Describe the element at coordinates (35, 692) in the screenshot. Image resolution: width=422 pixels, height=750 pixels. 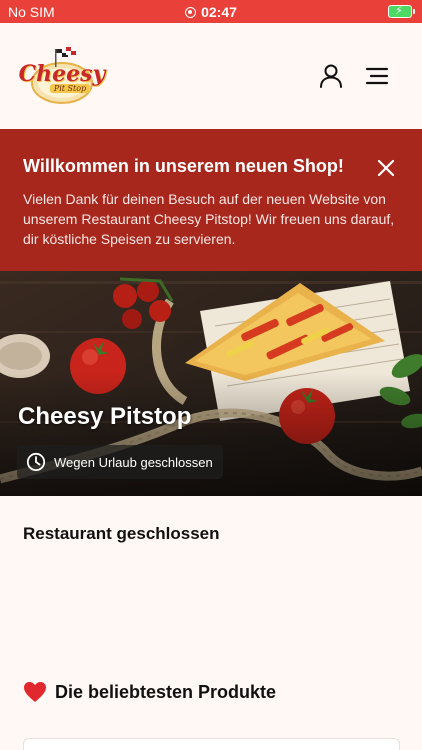
I see `heart-icon` at that location.